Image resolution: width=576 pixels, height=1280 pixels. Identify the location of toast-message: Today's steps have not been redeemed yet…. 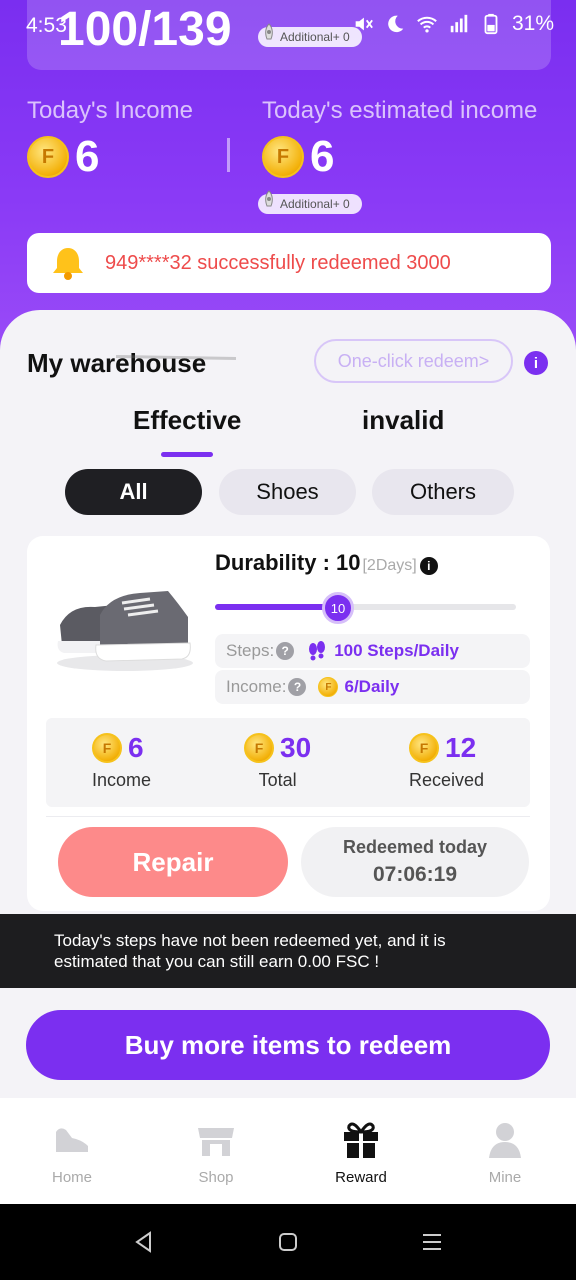
(288, 951).